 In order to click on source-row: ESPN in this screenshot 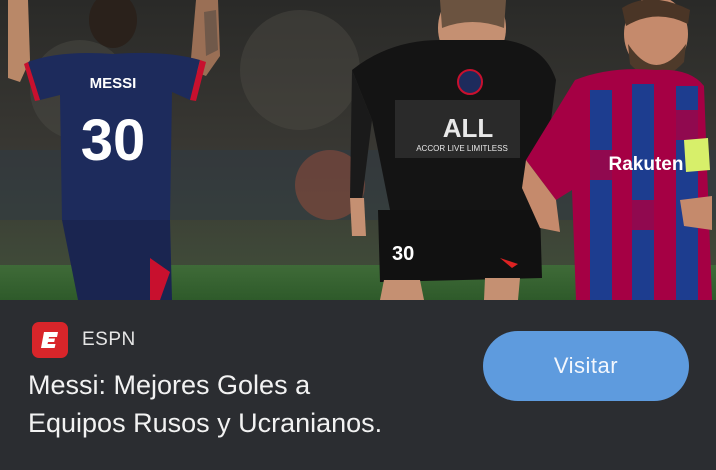, I will do `click(84, 340)`.